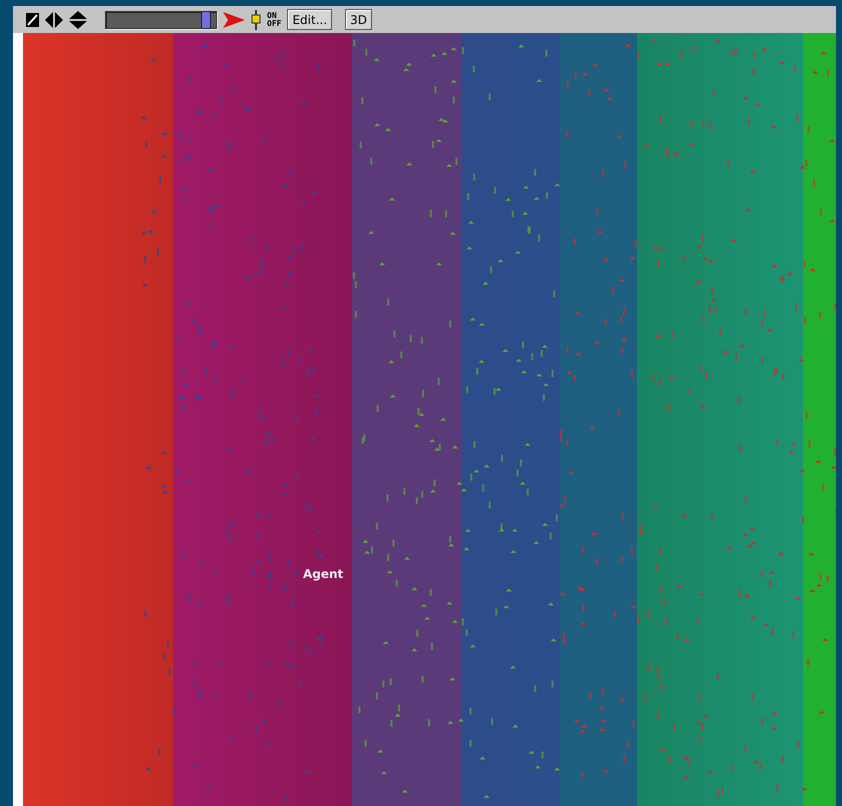  What do you see at coordinates (272, 16) in the screenshot?
I see `on-label: ON` at bounding box center [272, 16].